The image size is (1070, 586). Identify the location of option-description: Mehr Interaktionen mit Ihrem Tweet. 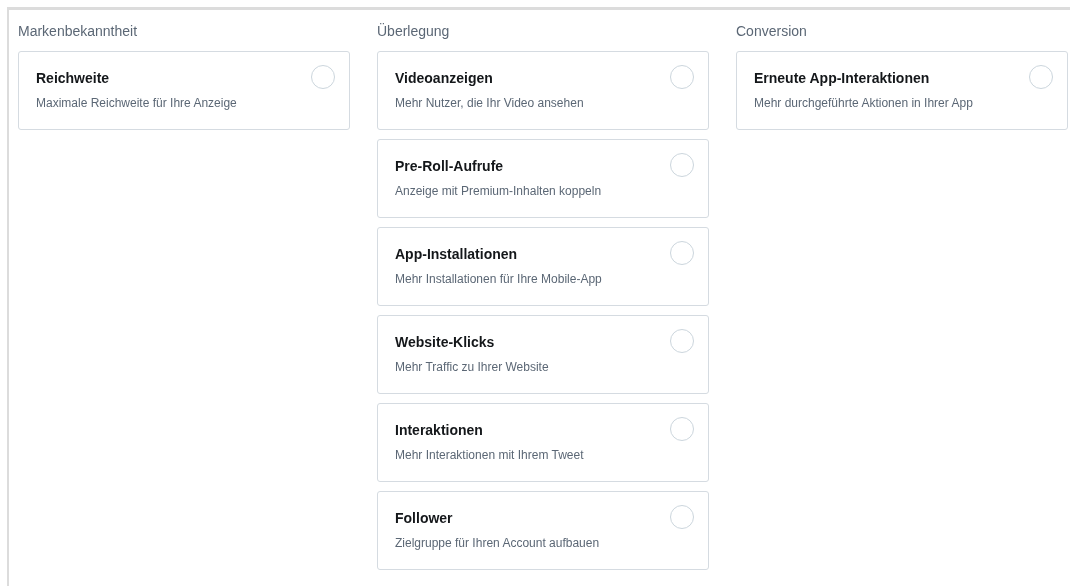
(489, 455).